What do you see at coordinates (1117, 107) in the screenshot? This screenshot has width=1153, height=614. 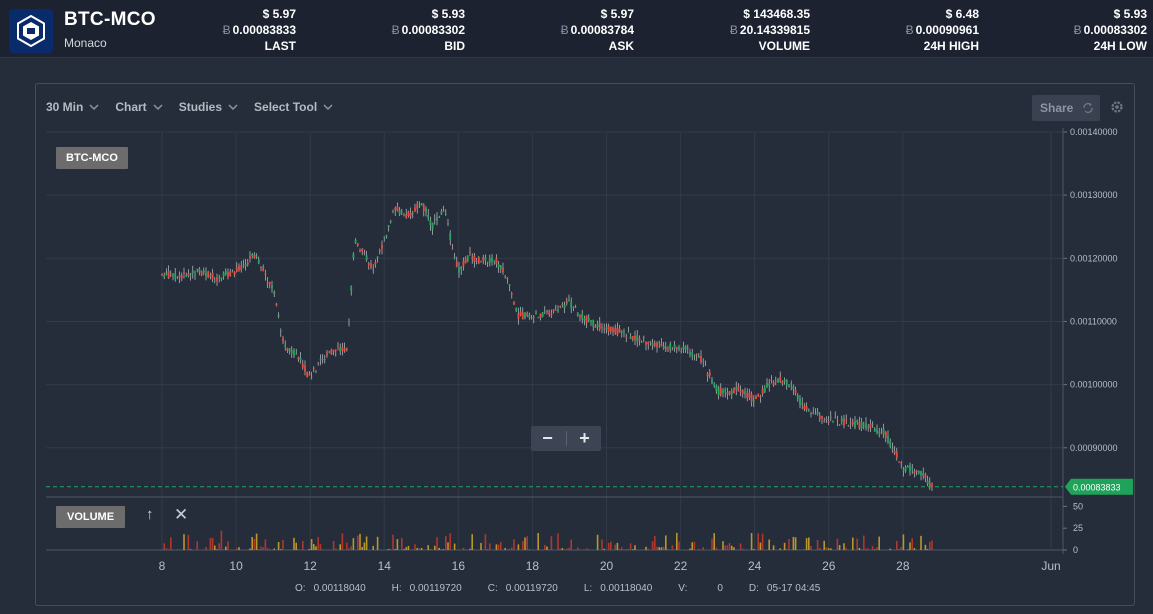 I see `gear-icon` at bounding box center [1117, 107].